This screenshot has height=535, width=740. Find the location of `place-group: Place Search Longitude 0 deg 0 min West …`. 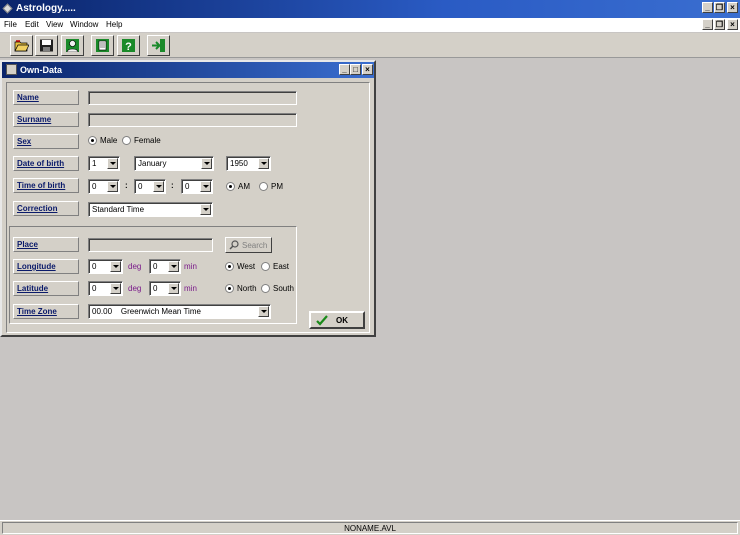

place-group: Place Search Longitude 0 deg 0 min West … is located at coordinates (153, 275).